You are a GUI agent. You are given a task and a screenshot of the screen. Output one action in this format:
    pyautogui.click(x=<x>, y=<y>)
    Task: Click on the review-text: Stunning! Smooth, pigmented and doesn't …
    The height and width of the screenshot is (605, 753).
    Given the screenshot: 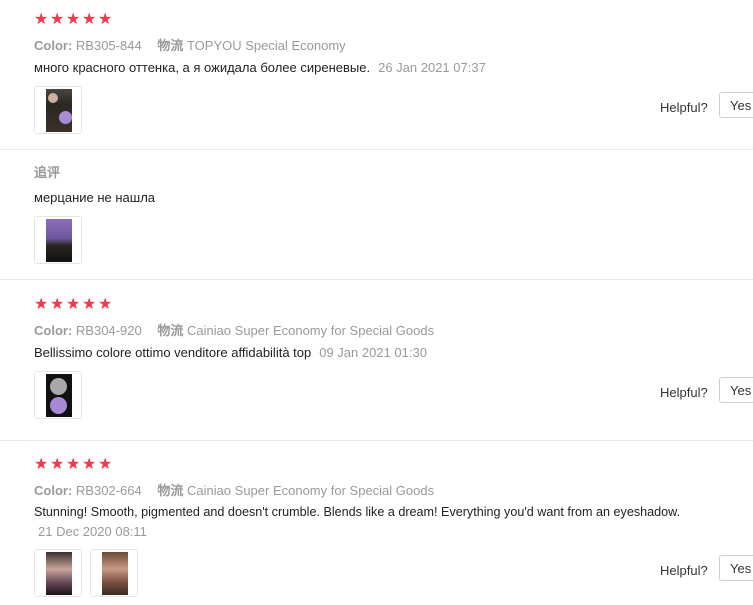 What is the action you would take?
    pyautogui.click(x=357, y=512)
    